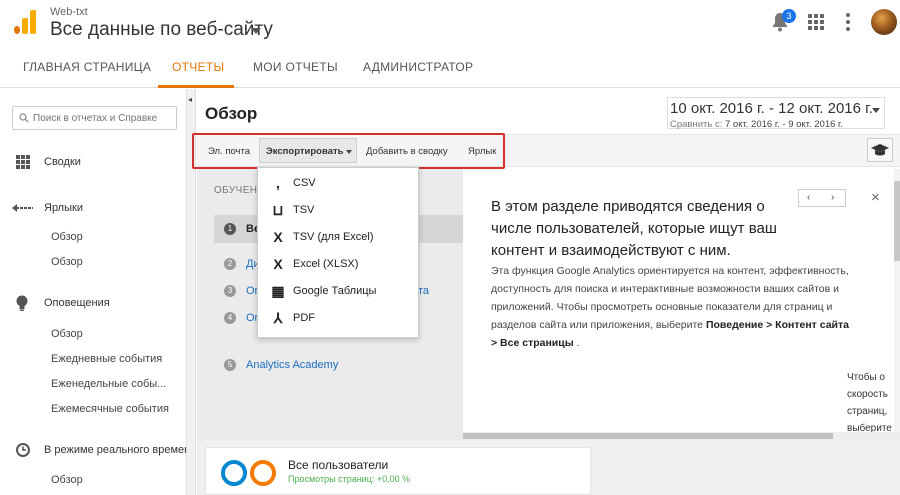 The width and height of the screenshot is (900, 495). What do you see at coordinates (22, 303) in the screenshot?
I see `lightbulb-icon` at bounding box center [22, 303].